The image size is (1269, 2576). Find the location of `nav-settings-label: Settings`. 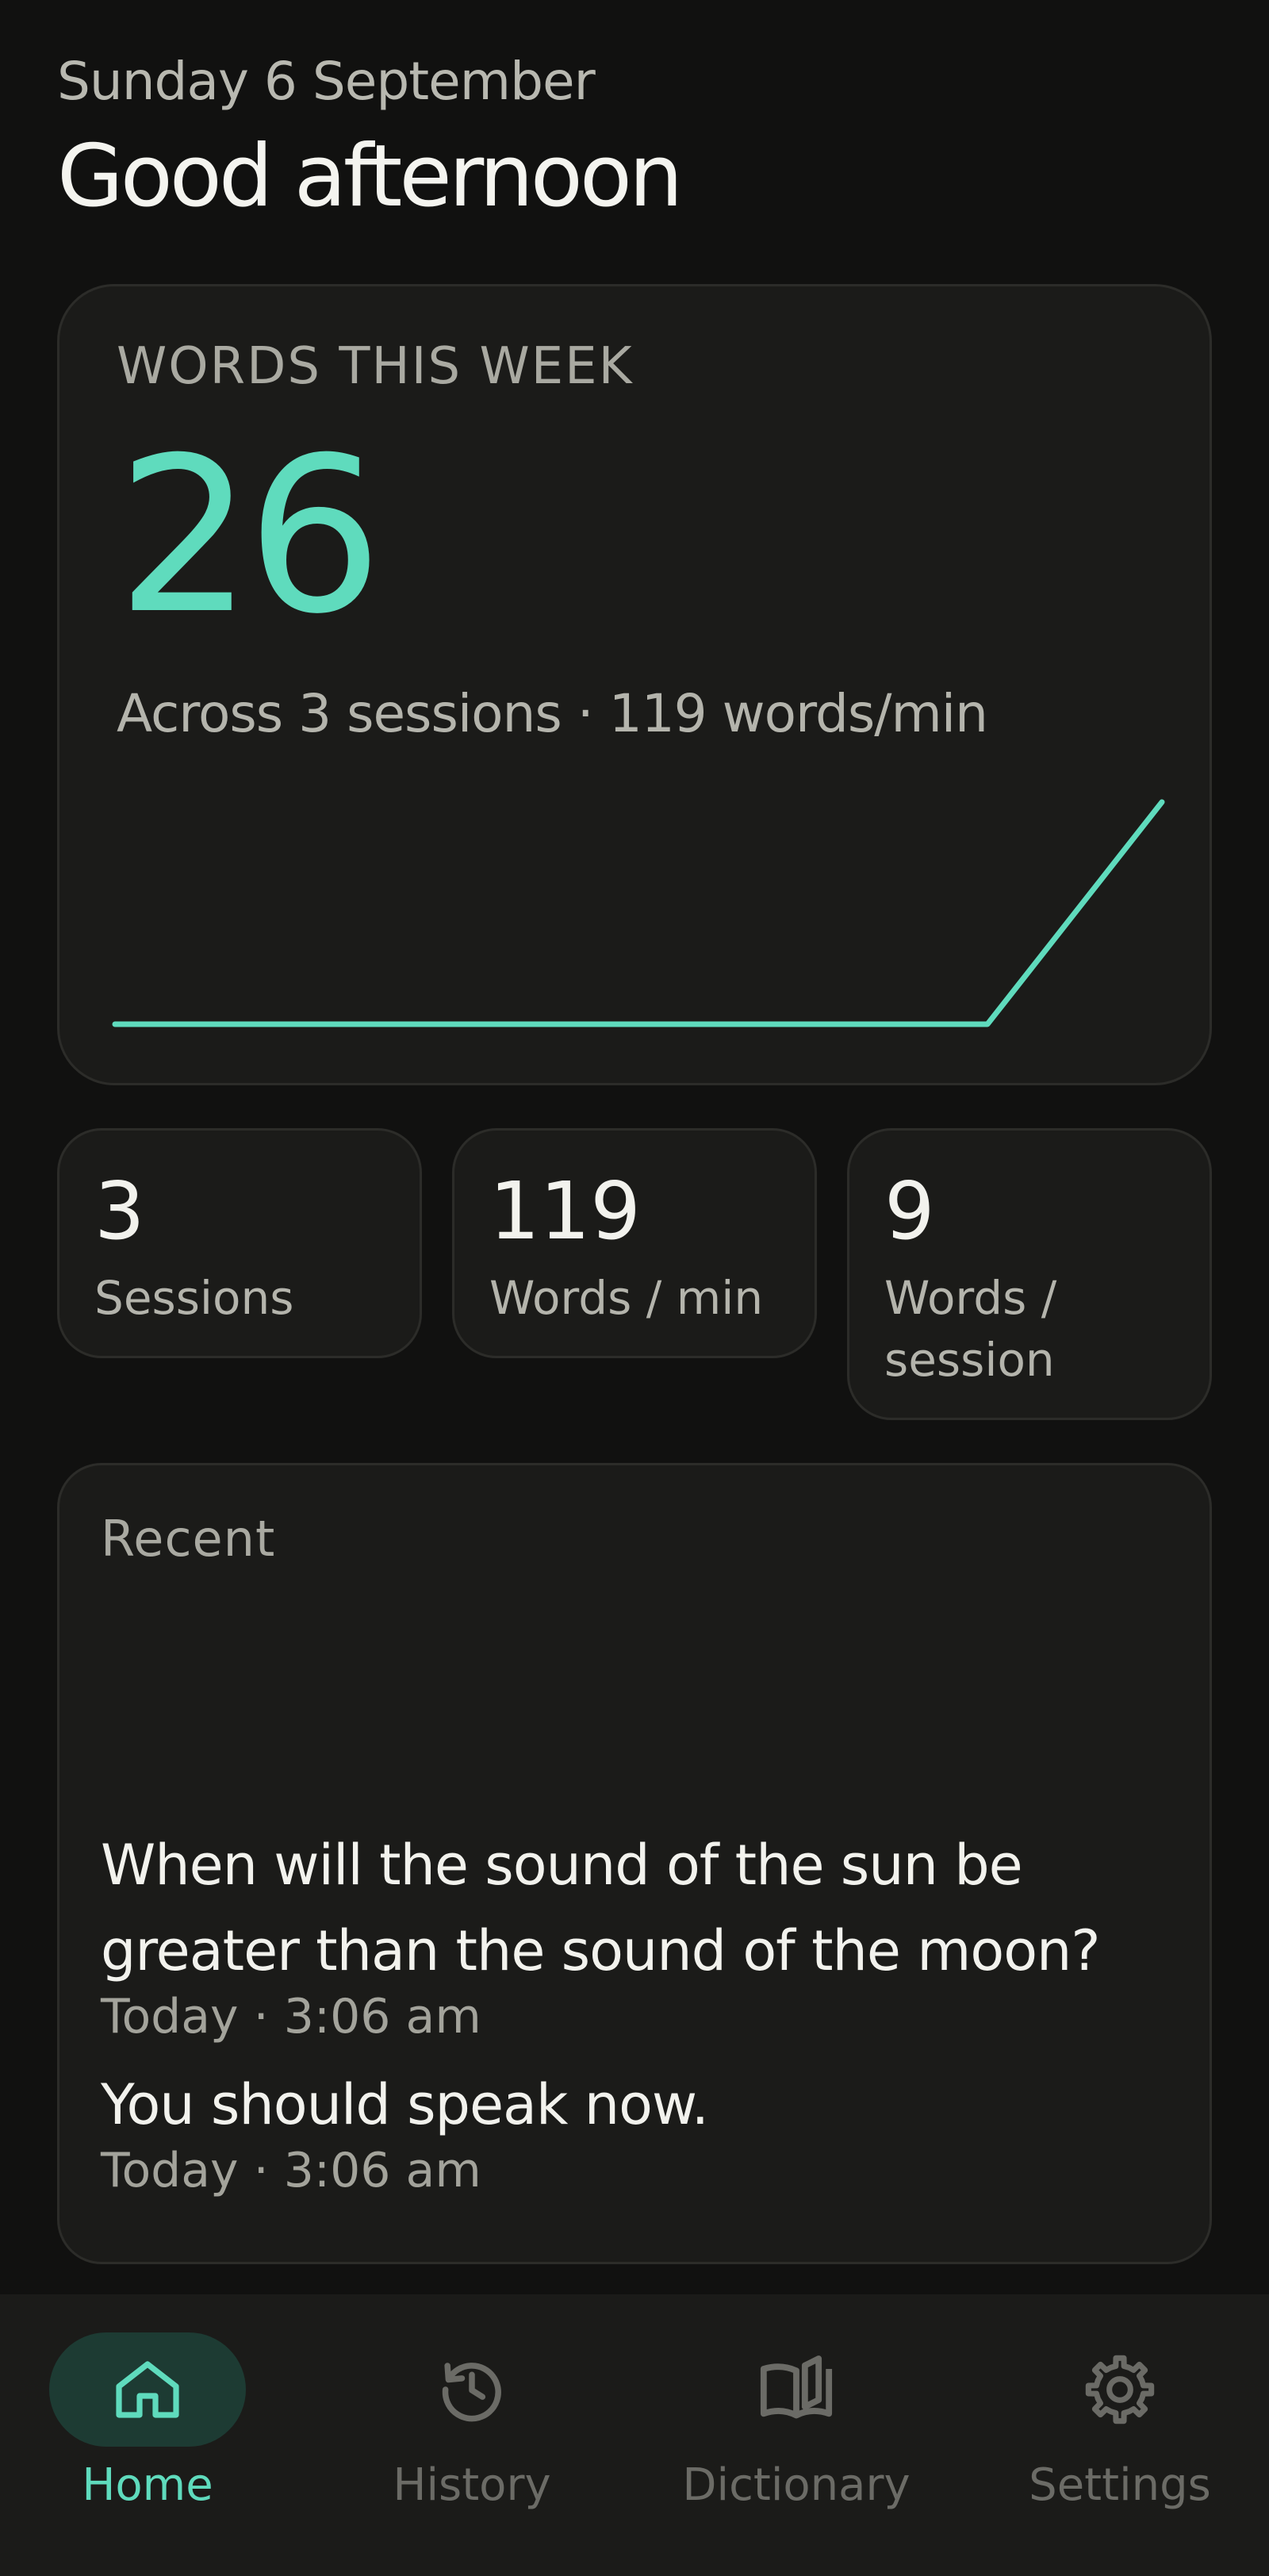

nav-settings-label: Settings is located at coordinates (1120, 2485).